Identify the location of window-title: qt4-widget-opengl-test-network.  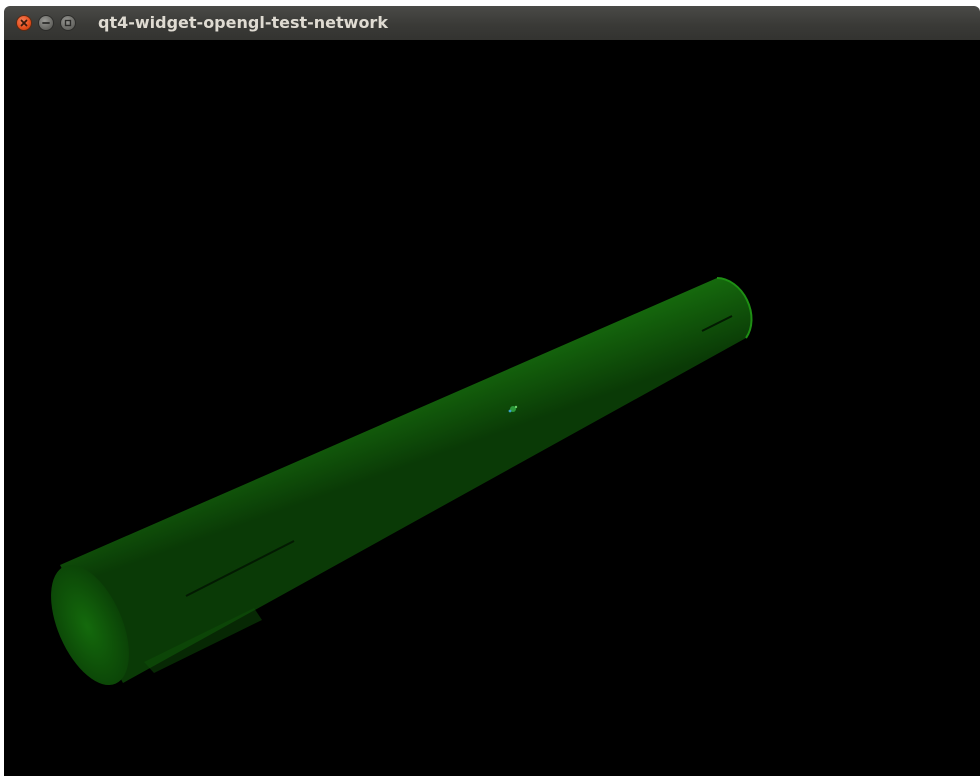
(243, 22).